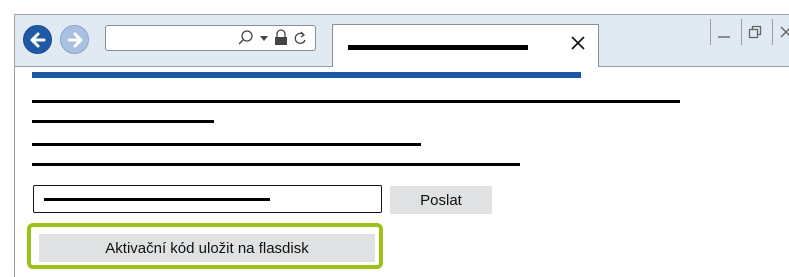 This screenshot has height=277, width=789. Describe the element at coordinates (157, 199) in the screenshot. I see `input-value` at that location.